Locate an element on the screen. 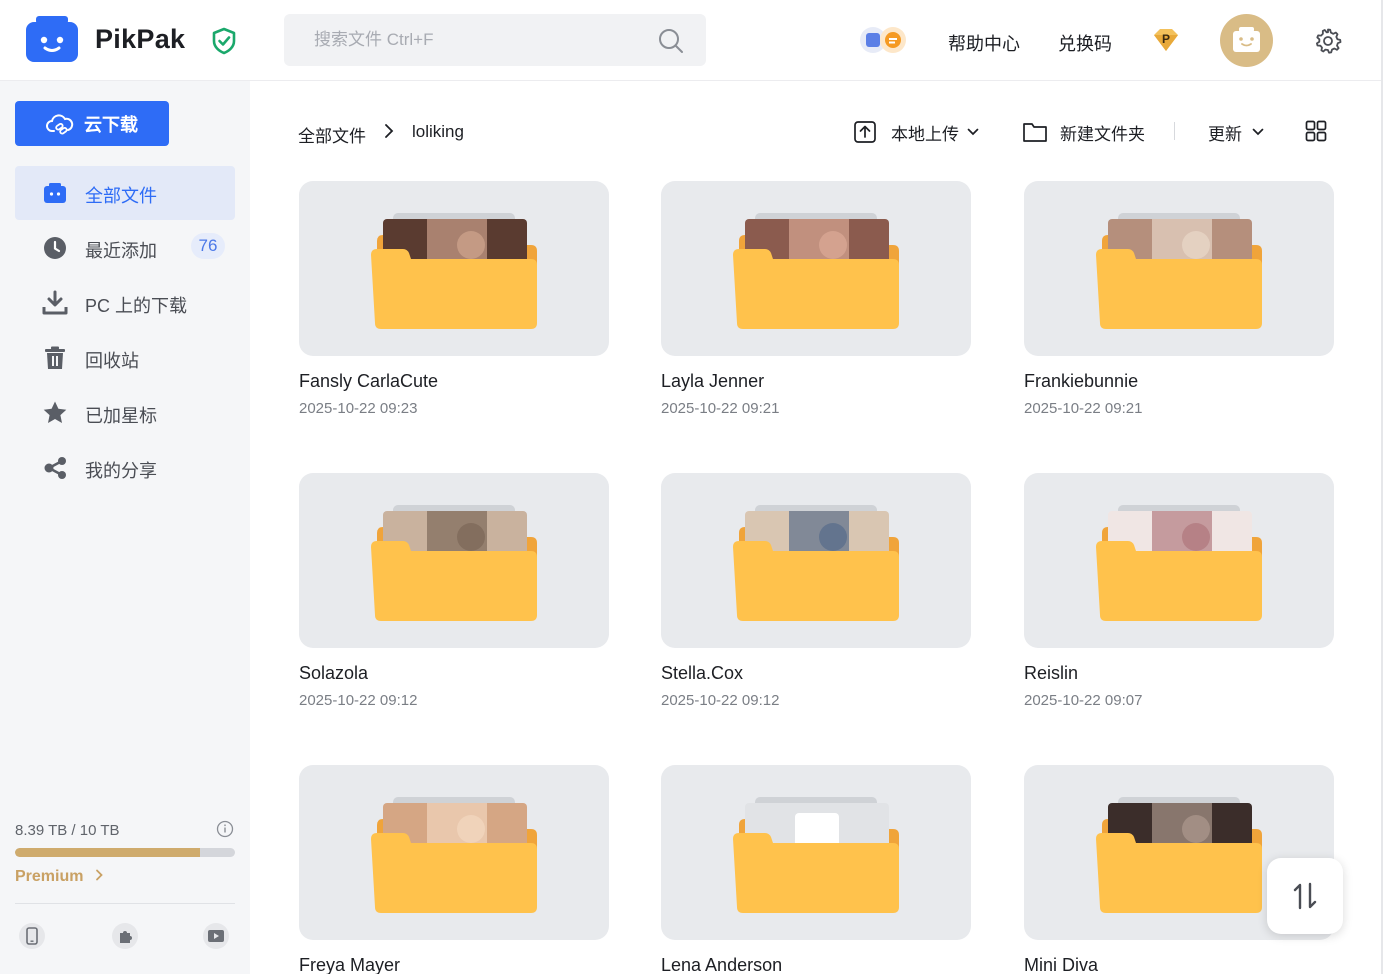  sidebar-divider is located at coordinates (125, 903).